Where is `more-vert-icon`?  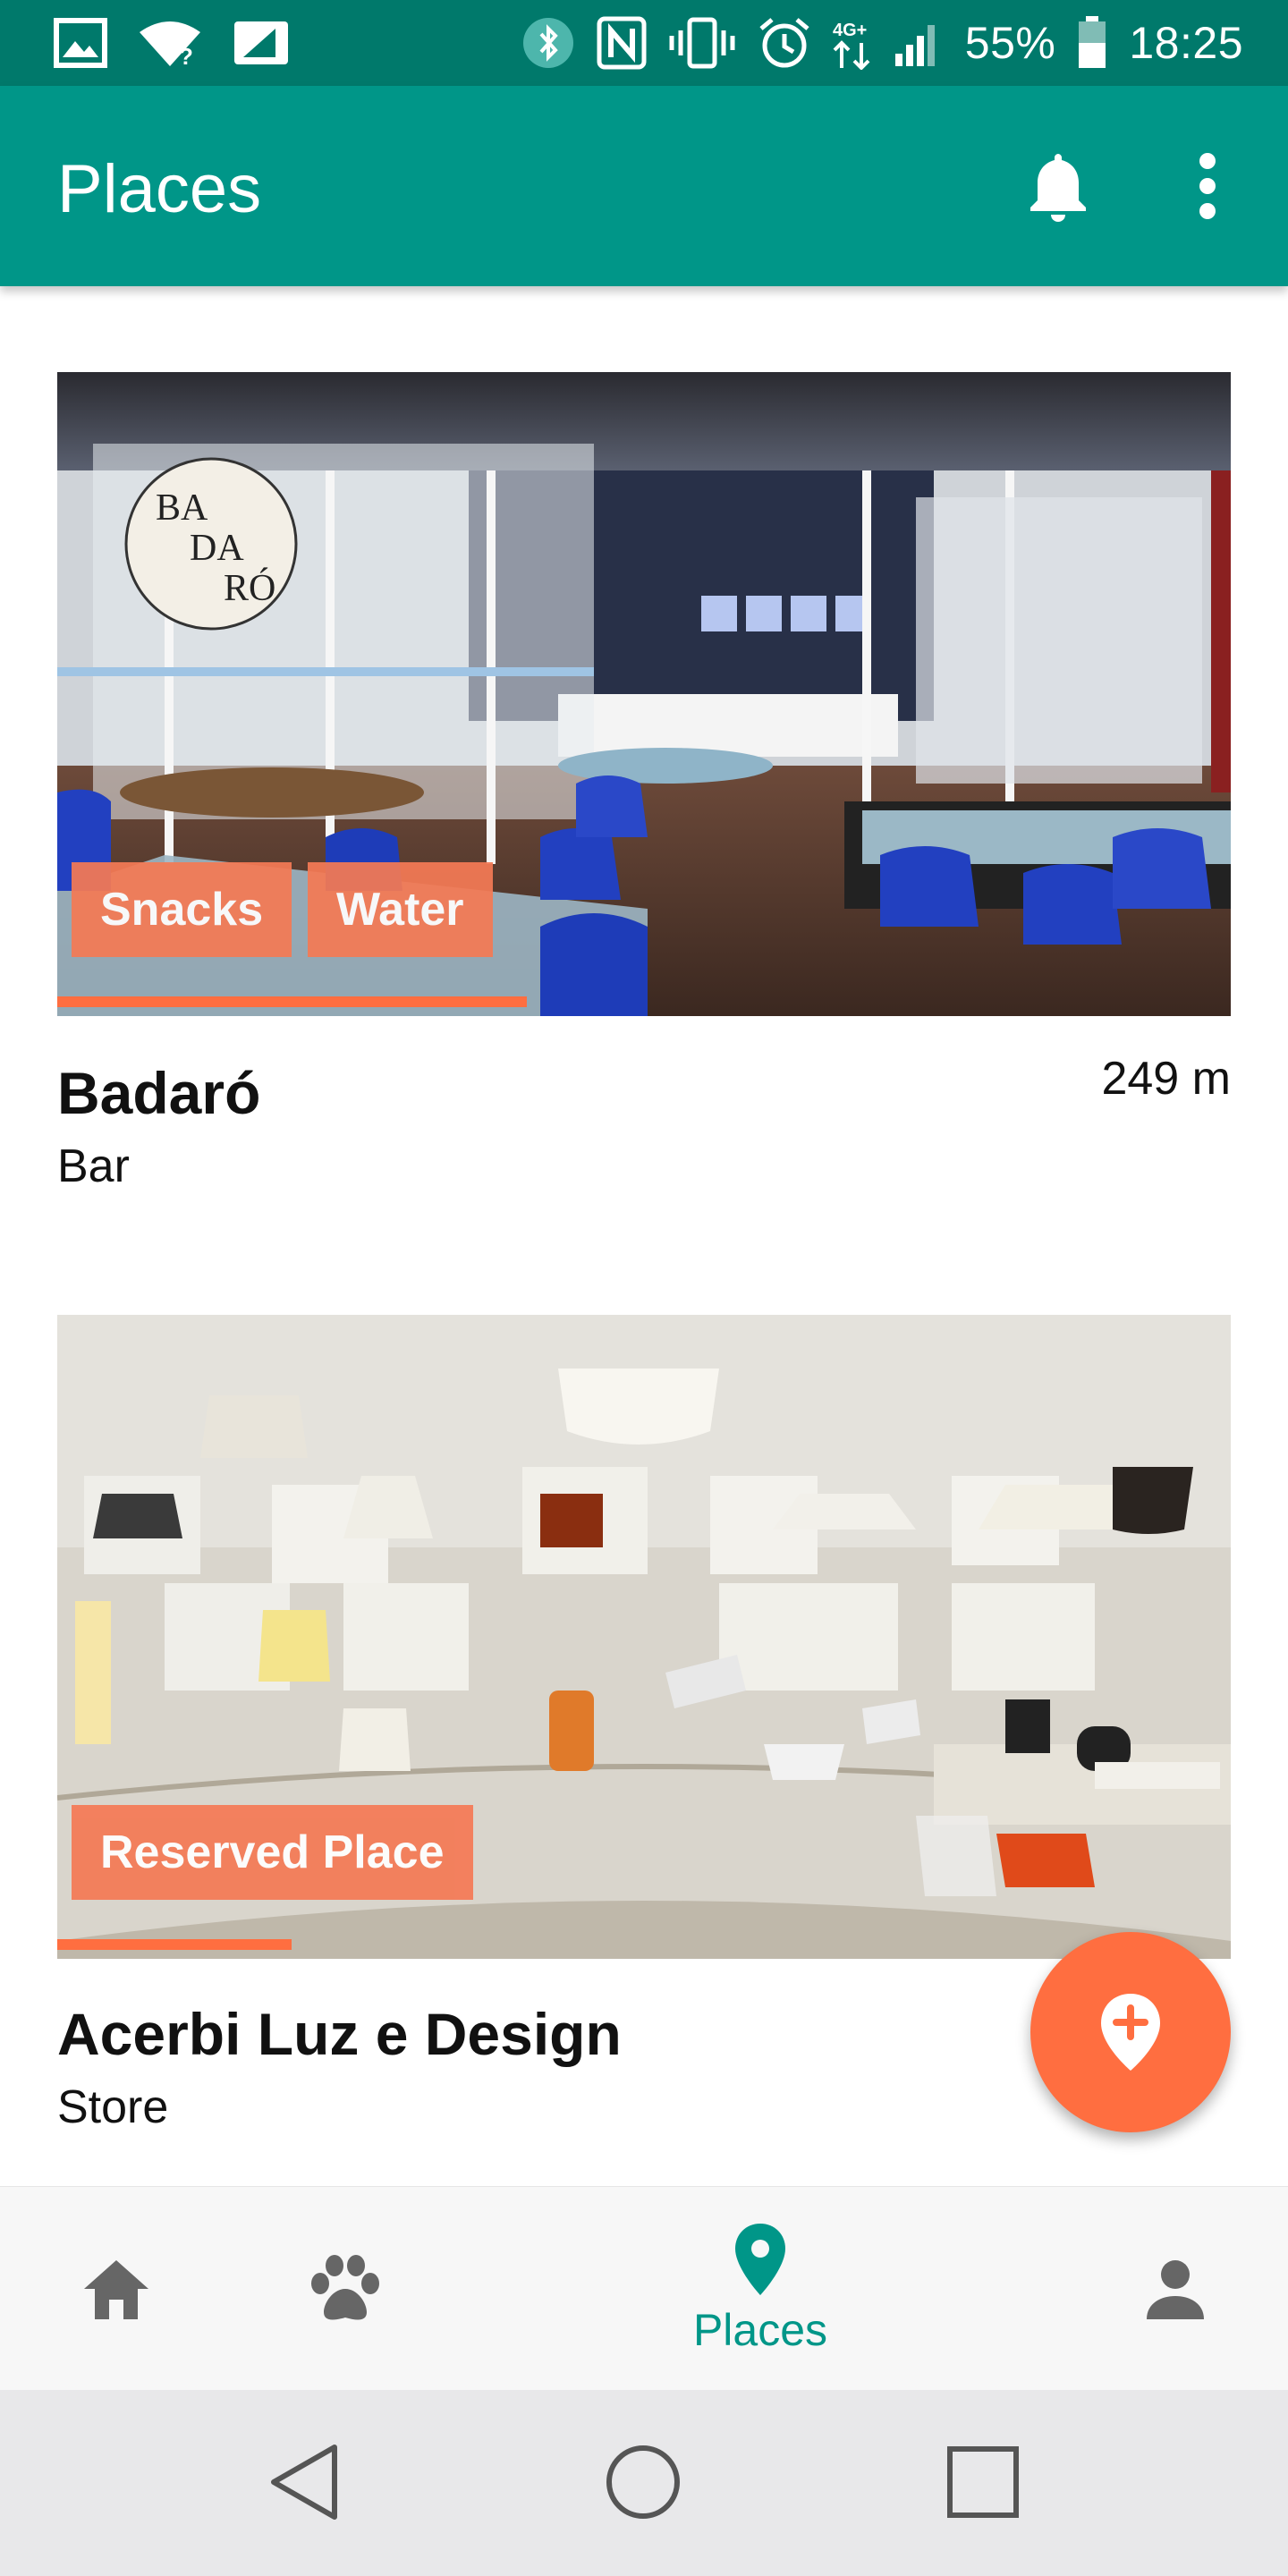 more-vert-icon is located at coordinates (1207, 186).